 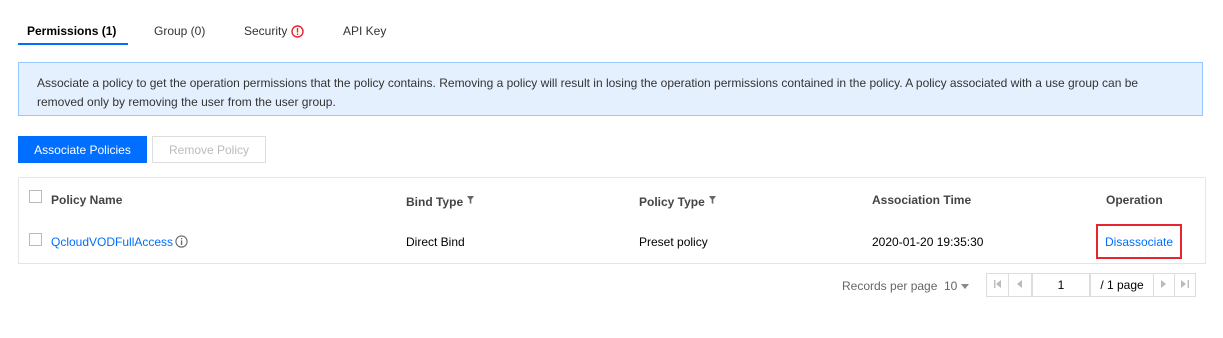 What do you see at coordinates (1122, 285) in the screenshot?
I see `total-pages-label: / 1 page` at bounding box center [1122, 285].